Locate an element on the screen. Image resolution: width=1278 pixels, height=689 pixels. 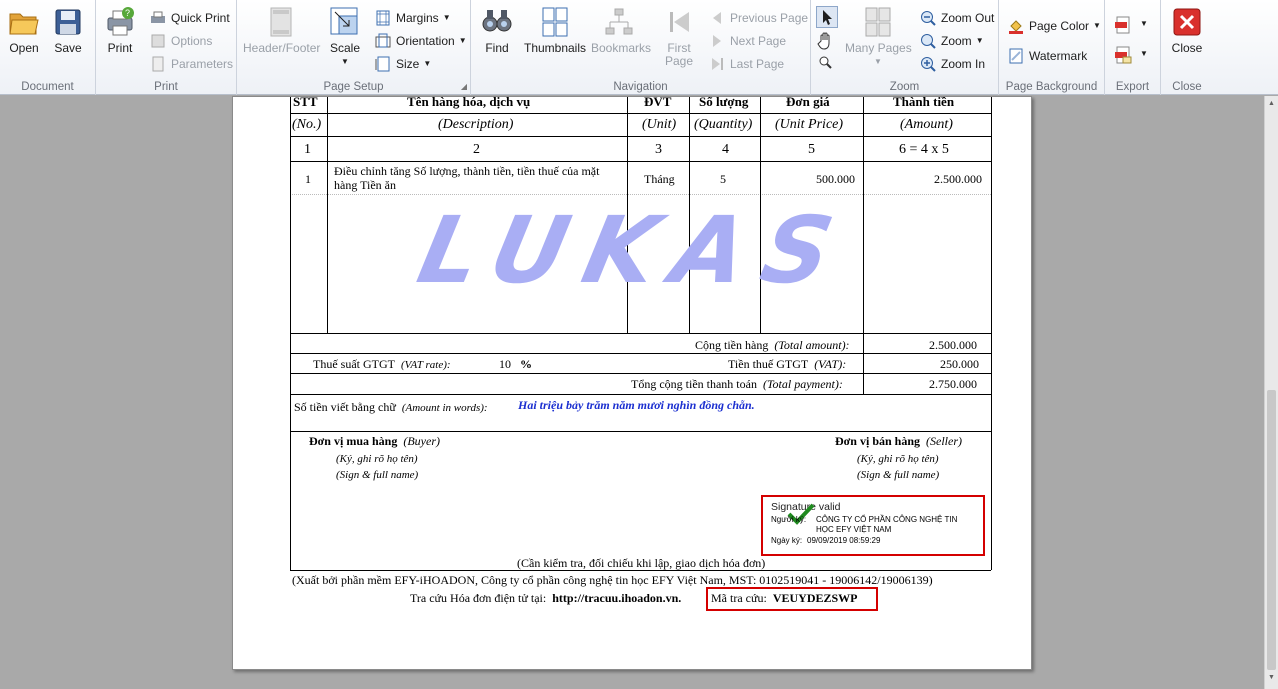
parameters-label: Parameters is located at coordinates (202, 63).